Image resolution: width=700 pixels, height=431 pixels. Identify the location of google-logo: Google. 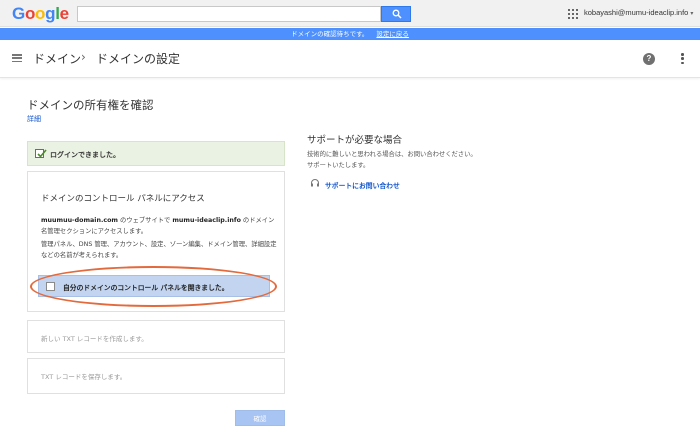
(40, 14).